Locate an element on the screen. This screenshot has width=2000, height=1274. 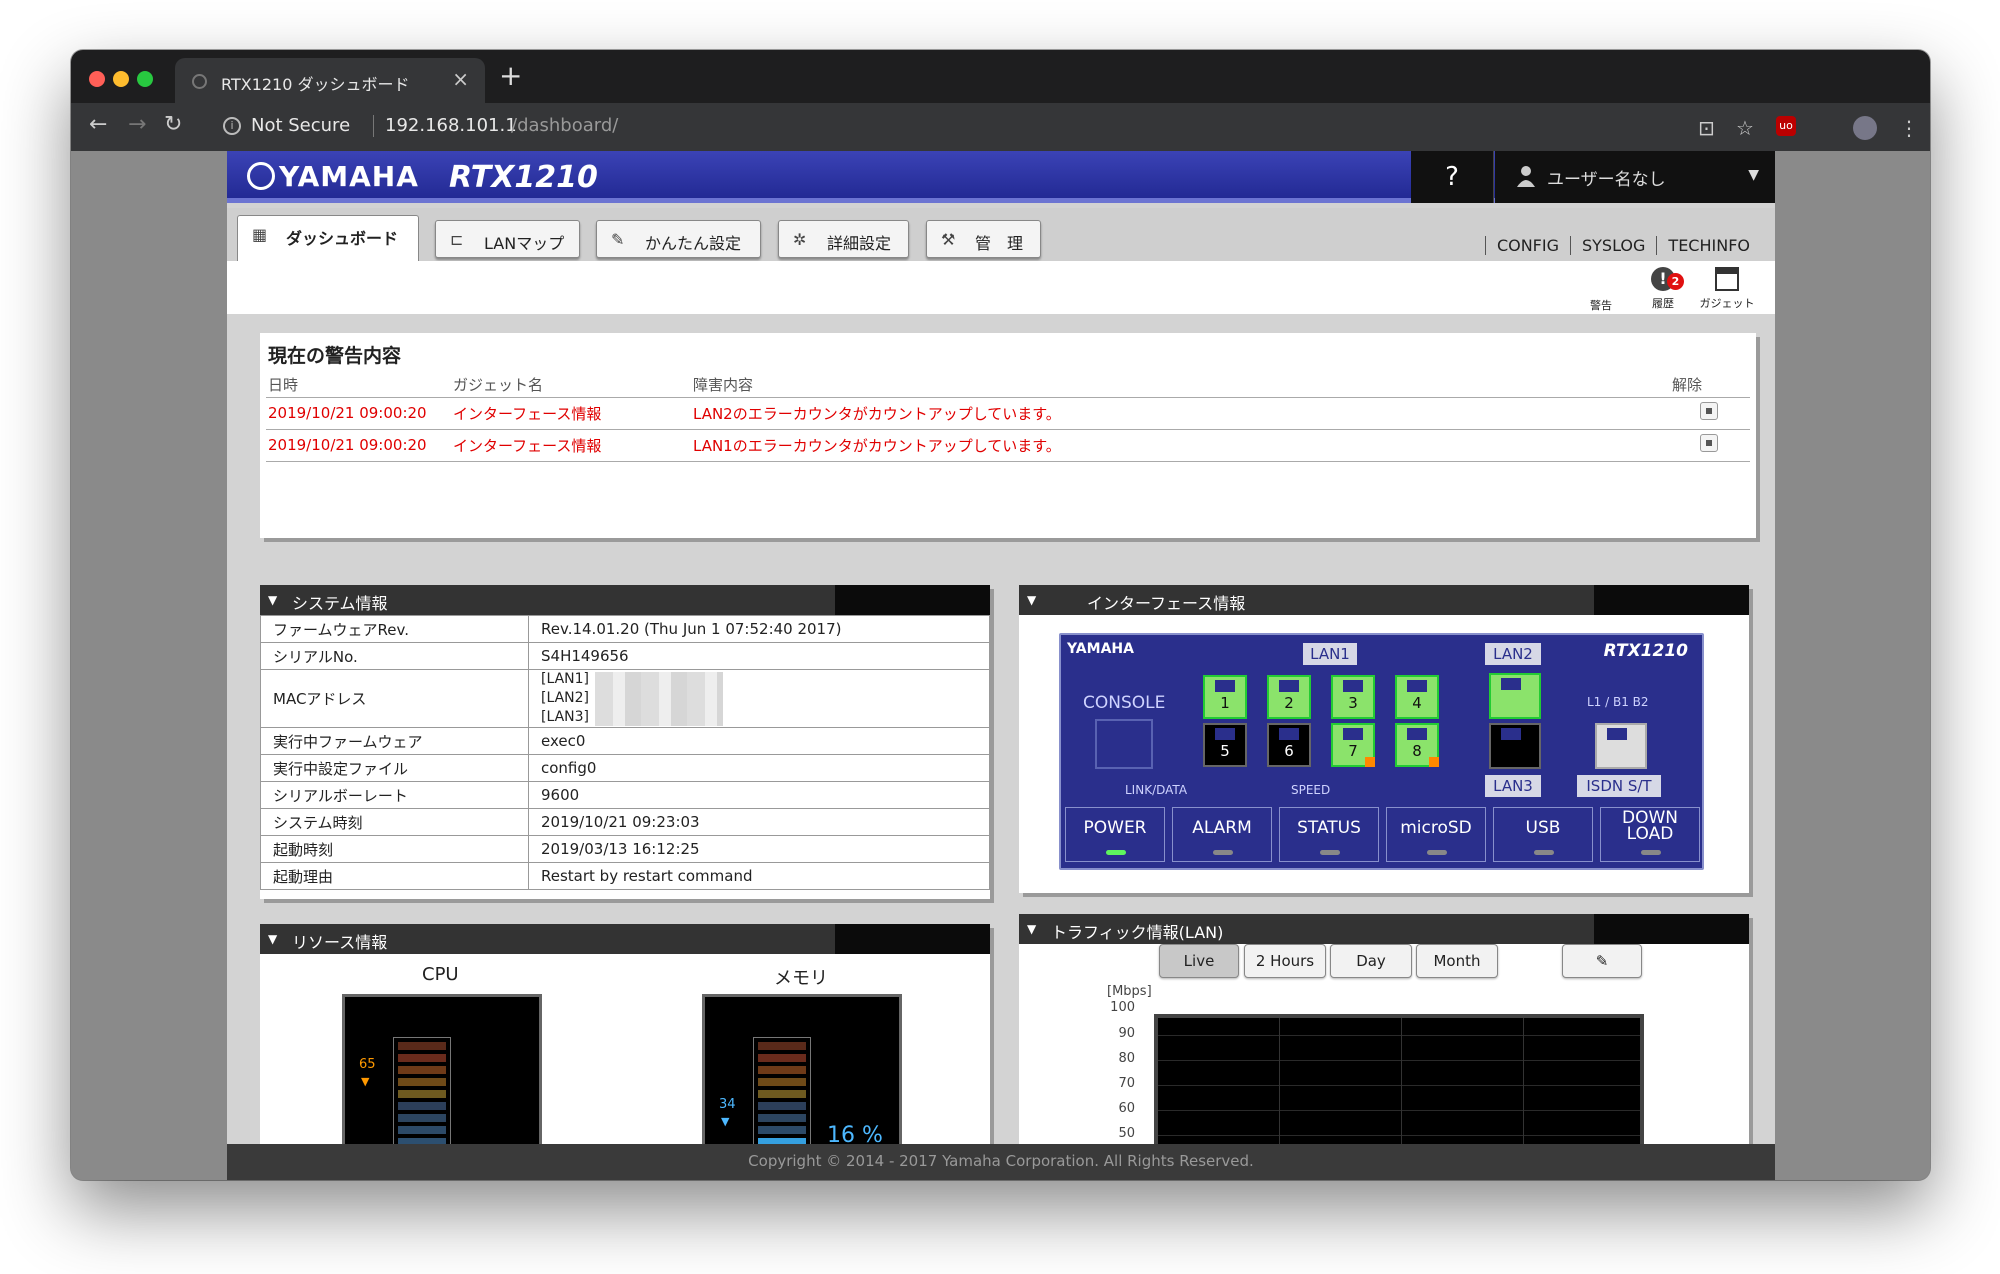
mac-redacted-block is located at coordinates (659, 698).